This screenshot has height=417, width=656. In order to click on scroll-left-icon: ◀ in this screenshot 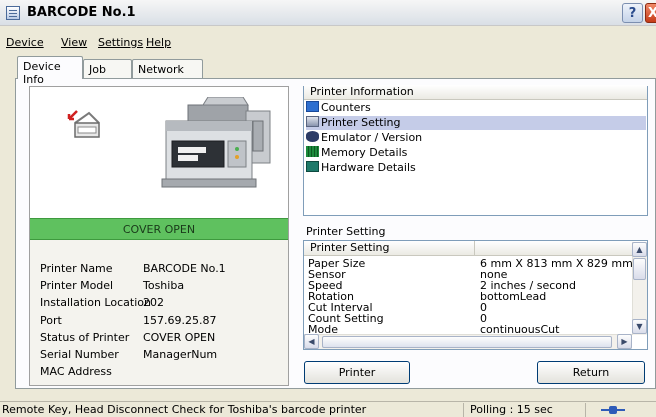, I will do `click(311, 341)`.